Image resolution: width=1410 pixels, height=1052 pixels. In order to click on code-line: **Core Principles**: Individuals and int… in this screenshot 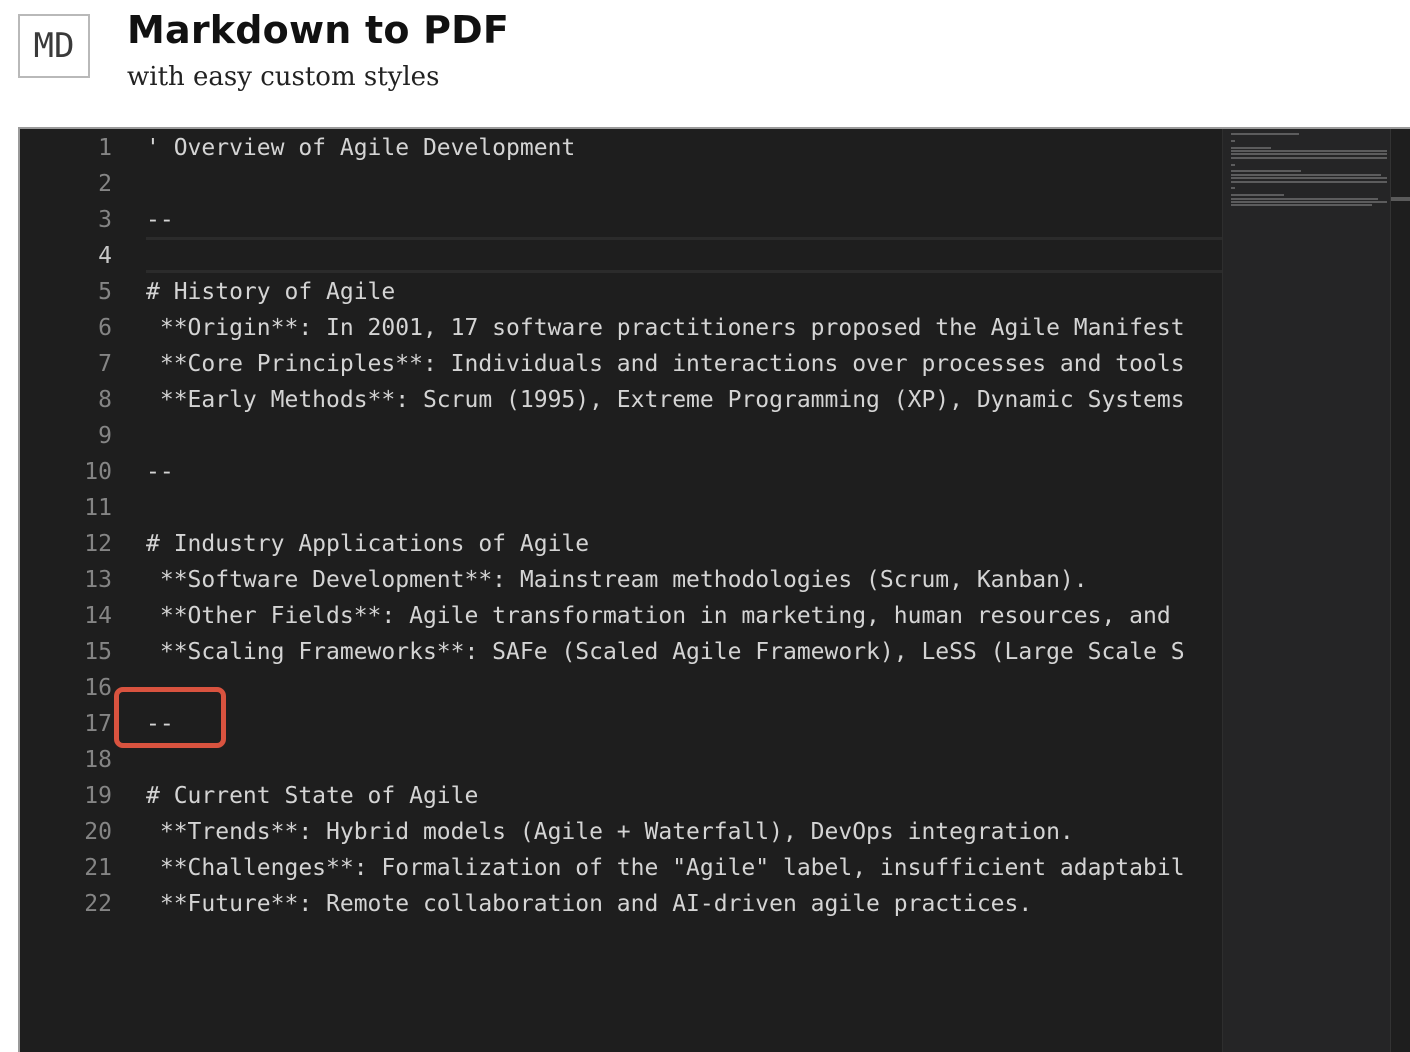, I will do `click(665, 364)`.